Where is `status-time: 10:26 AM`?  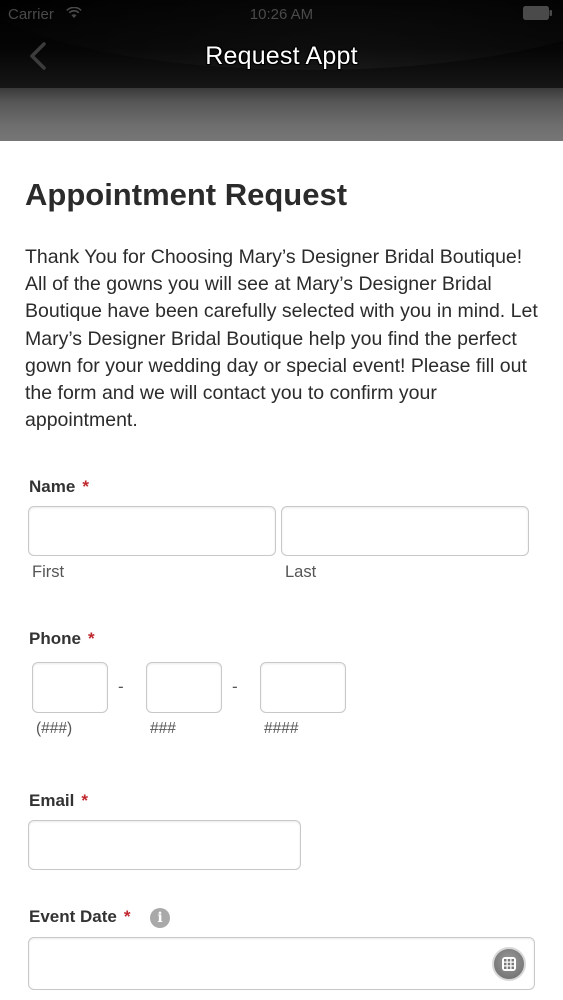 status-time: 10:26 AM is located at coordinates (281, 14).